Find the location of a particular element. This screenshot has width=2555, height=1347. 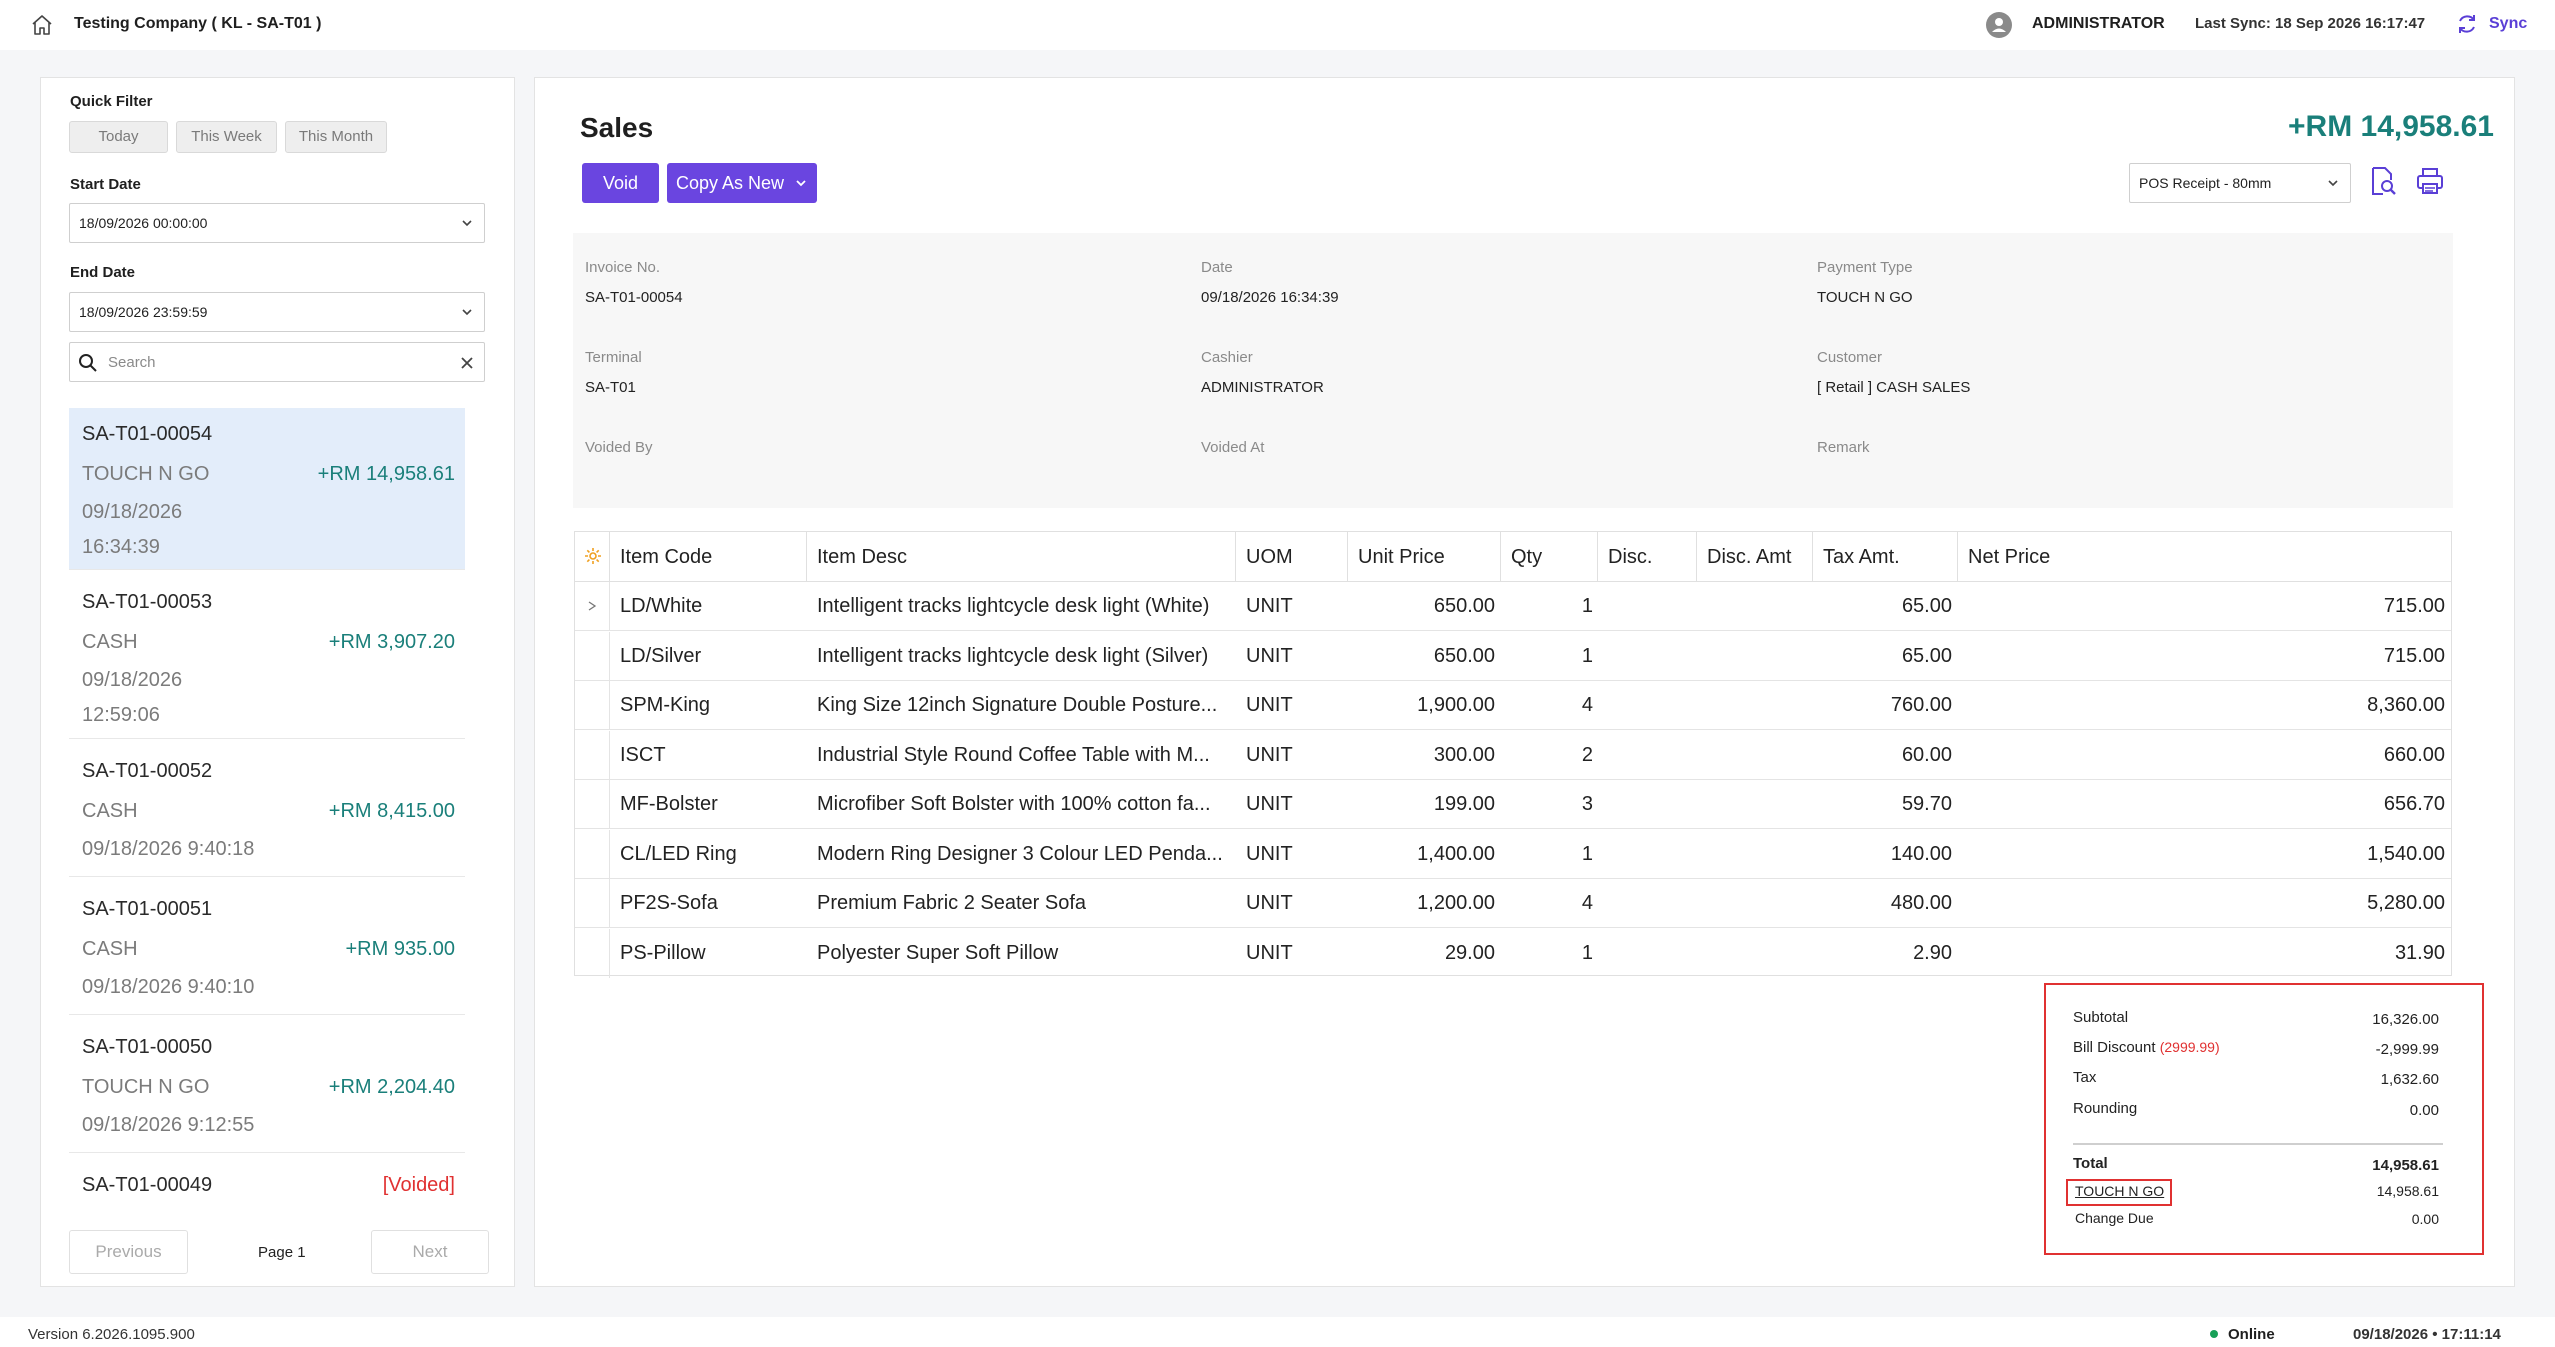

search-icon is located at coordinates (88, 363).